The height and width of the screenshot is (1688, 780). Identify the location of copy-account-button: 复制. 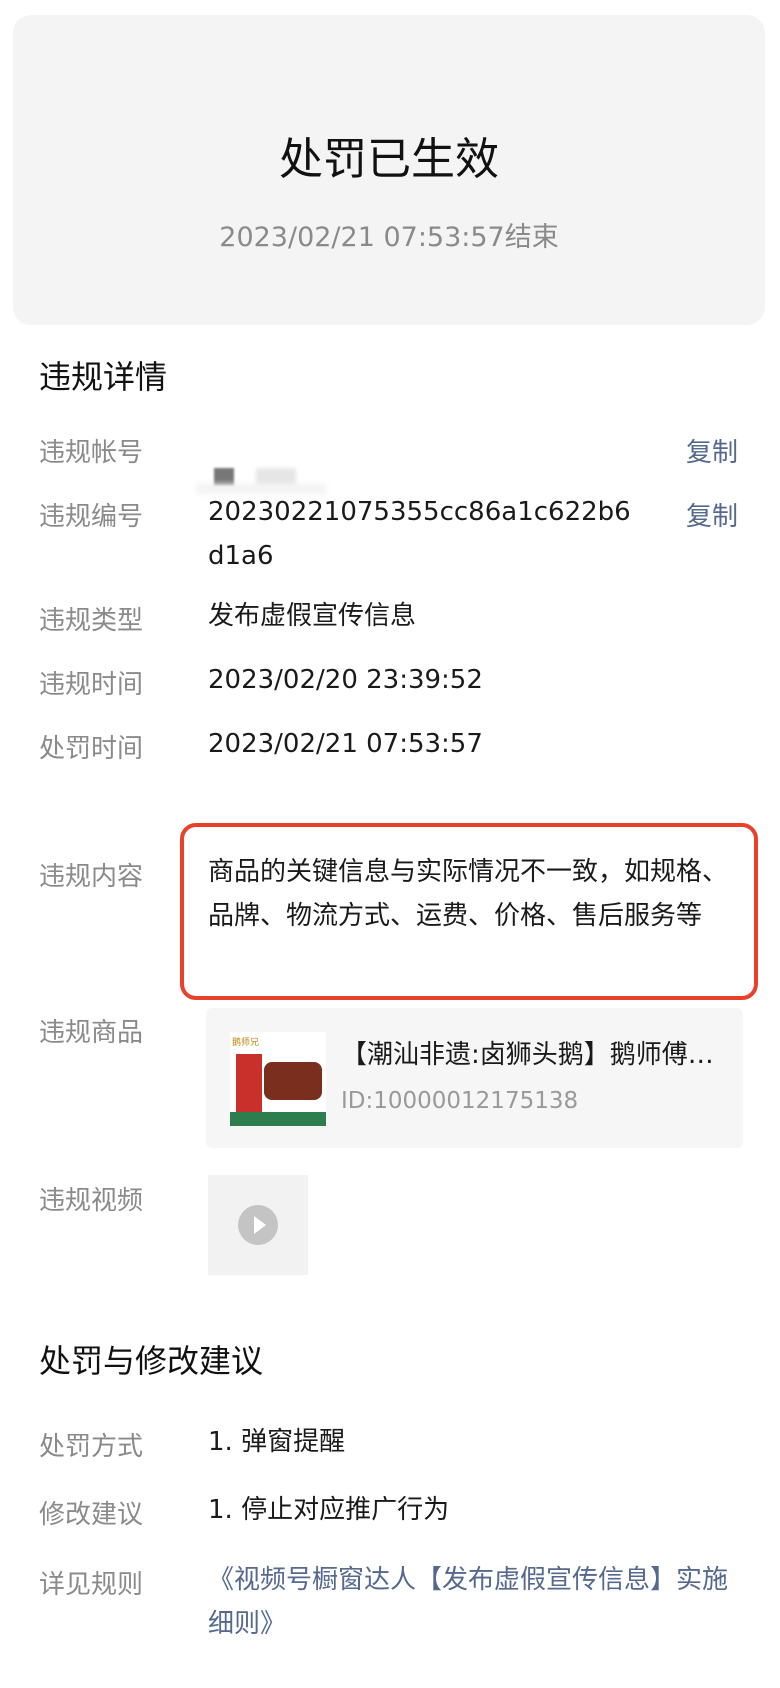
(712, 450).